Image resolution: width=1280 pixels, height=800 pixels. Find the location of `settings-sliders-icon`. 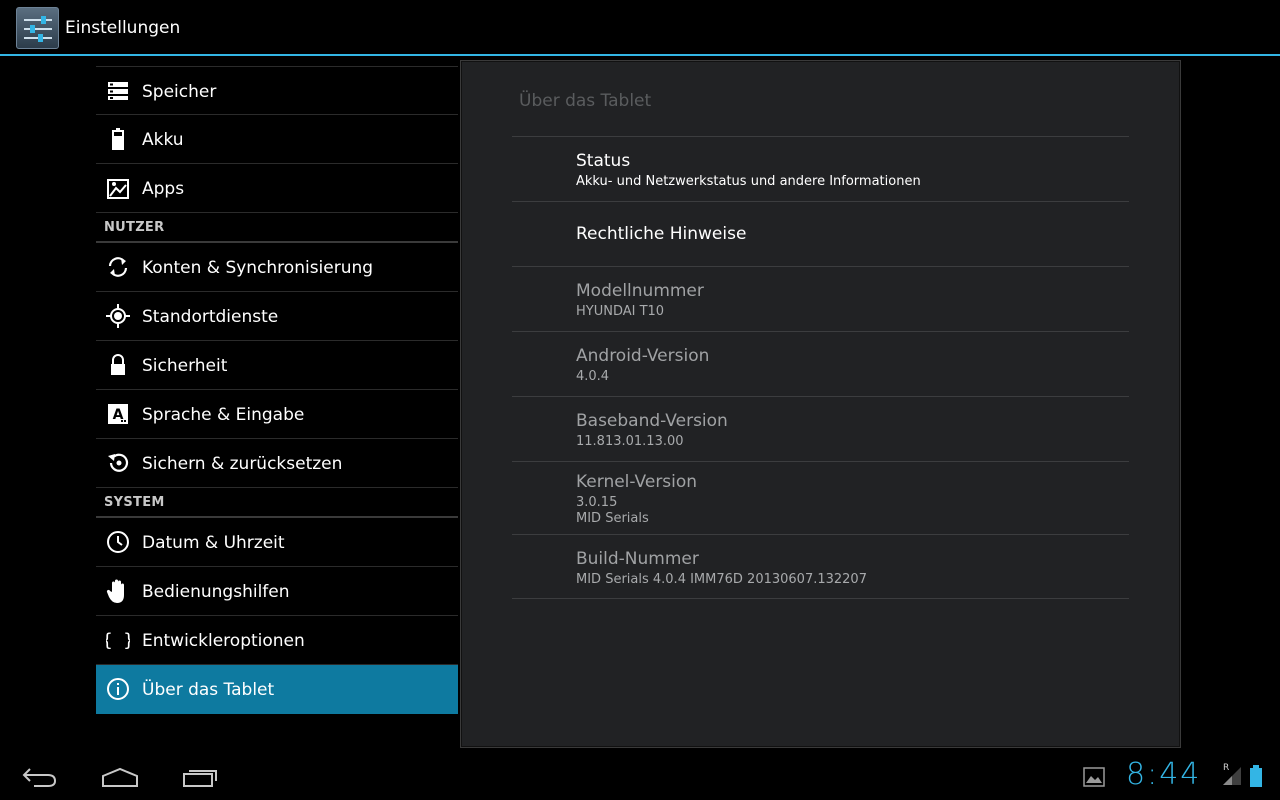

settings-sliders-icon is located at coordinates (37, 28).